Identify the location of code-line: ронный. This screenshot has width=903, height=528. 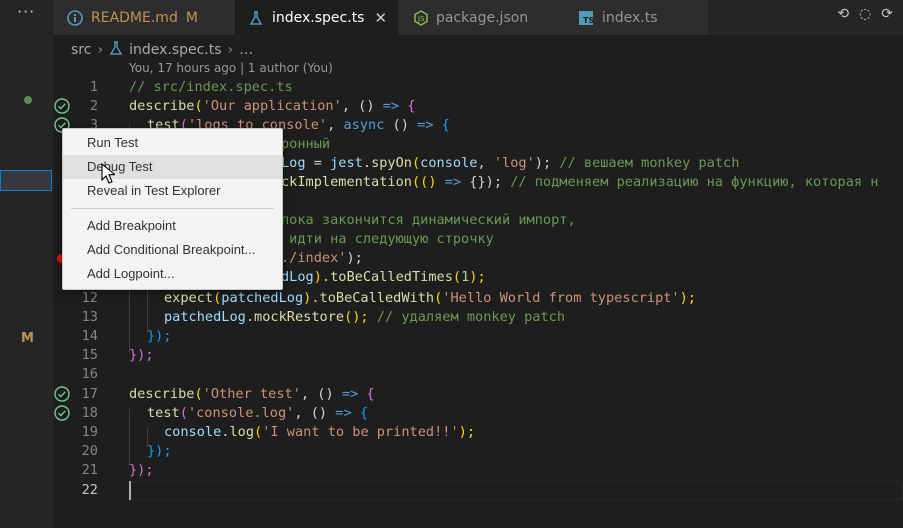
(306, 144).